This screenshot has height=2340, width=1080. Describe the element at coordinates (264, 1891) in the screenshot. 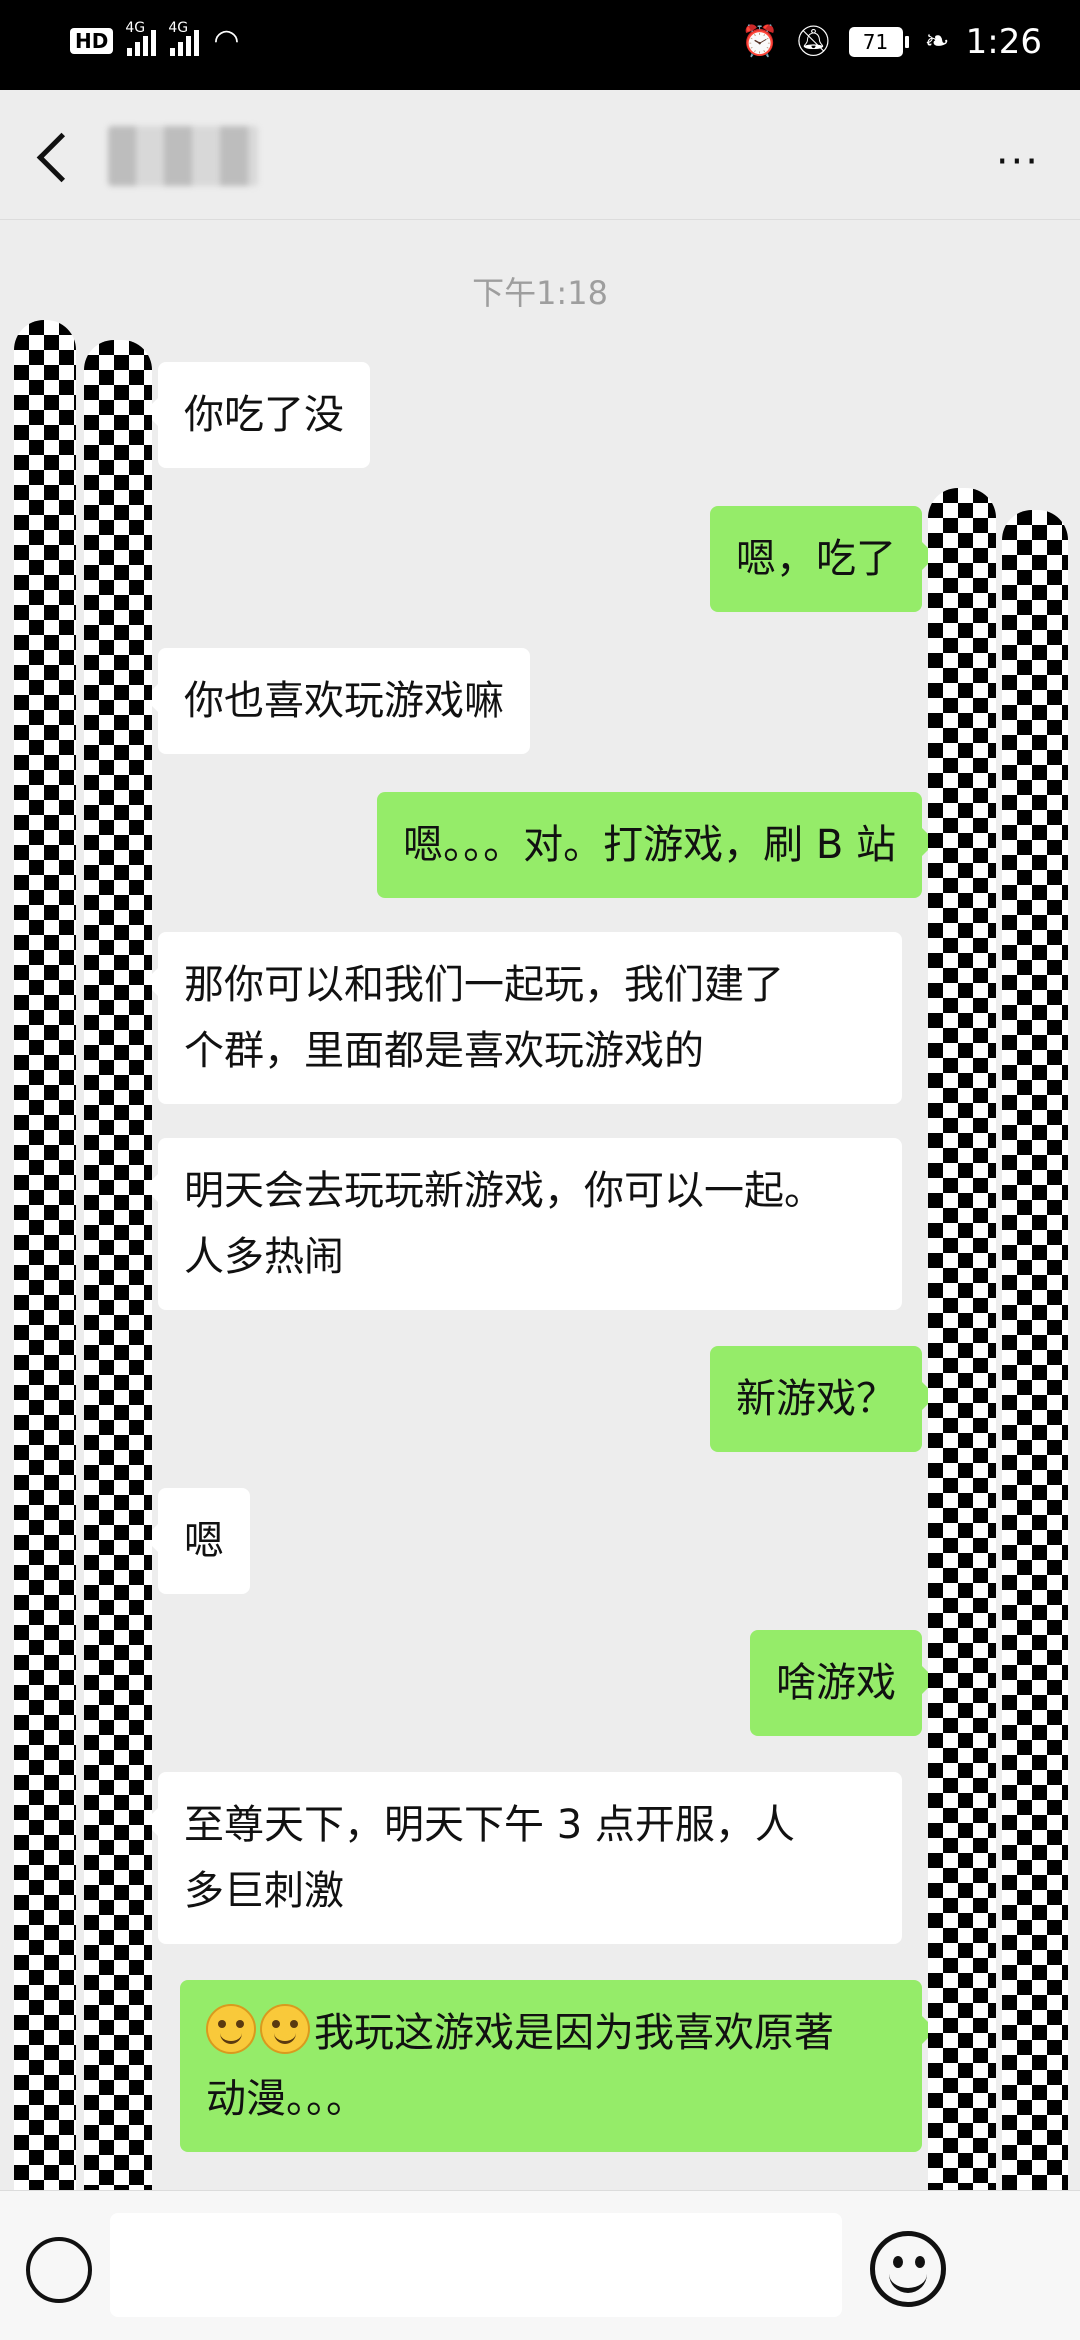

I see `message-line: 多巨刺激` at that location.